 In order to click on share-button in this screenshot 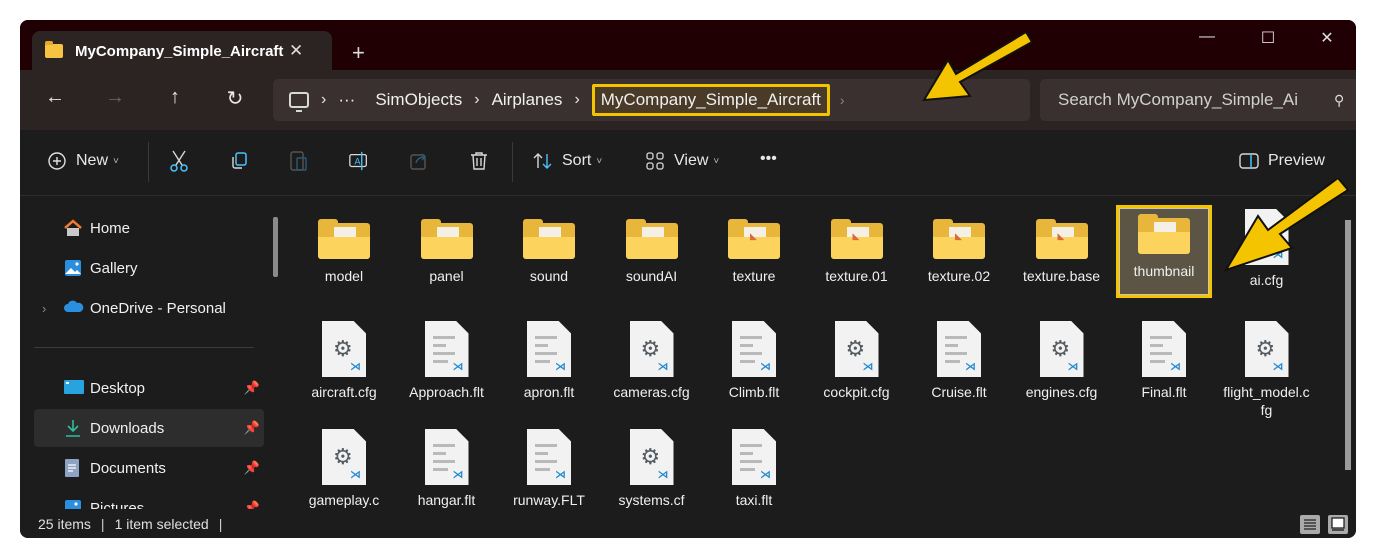, I will do `click(419, 161)`.